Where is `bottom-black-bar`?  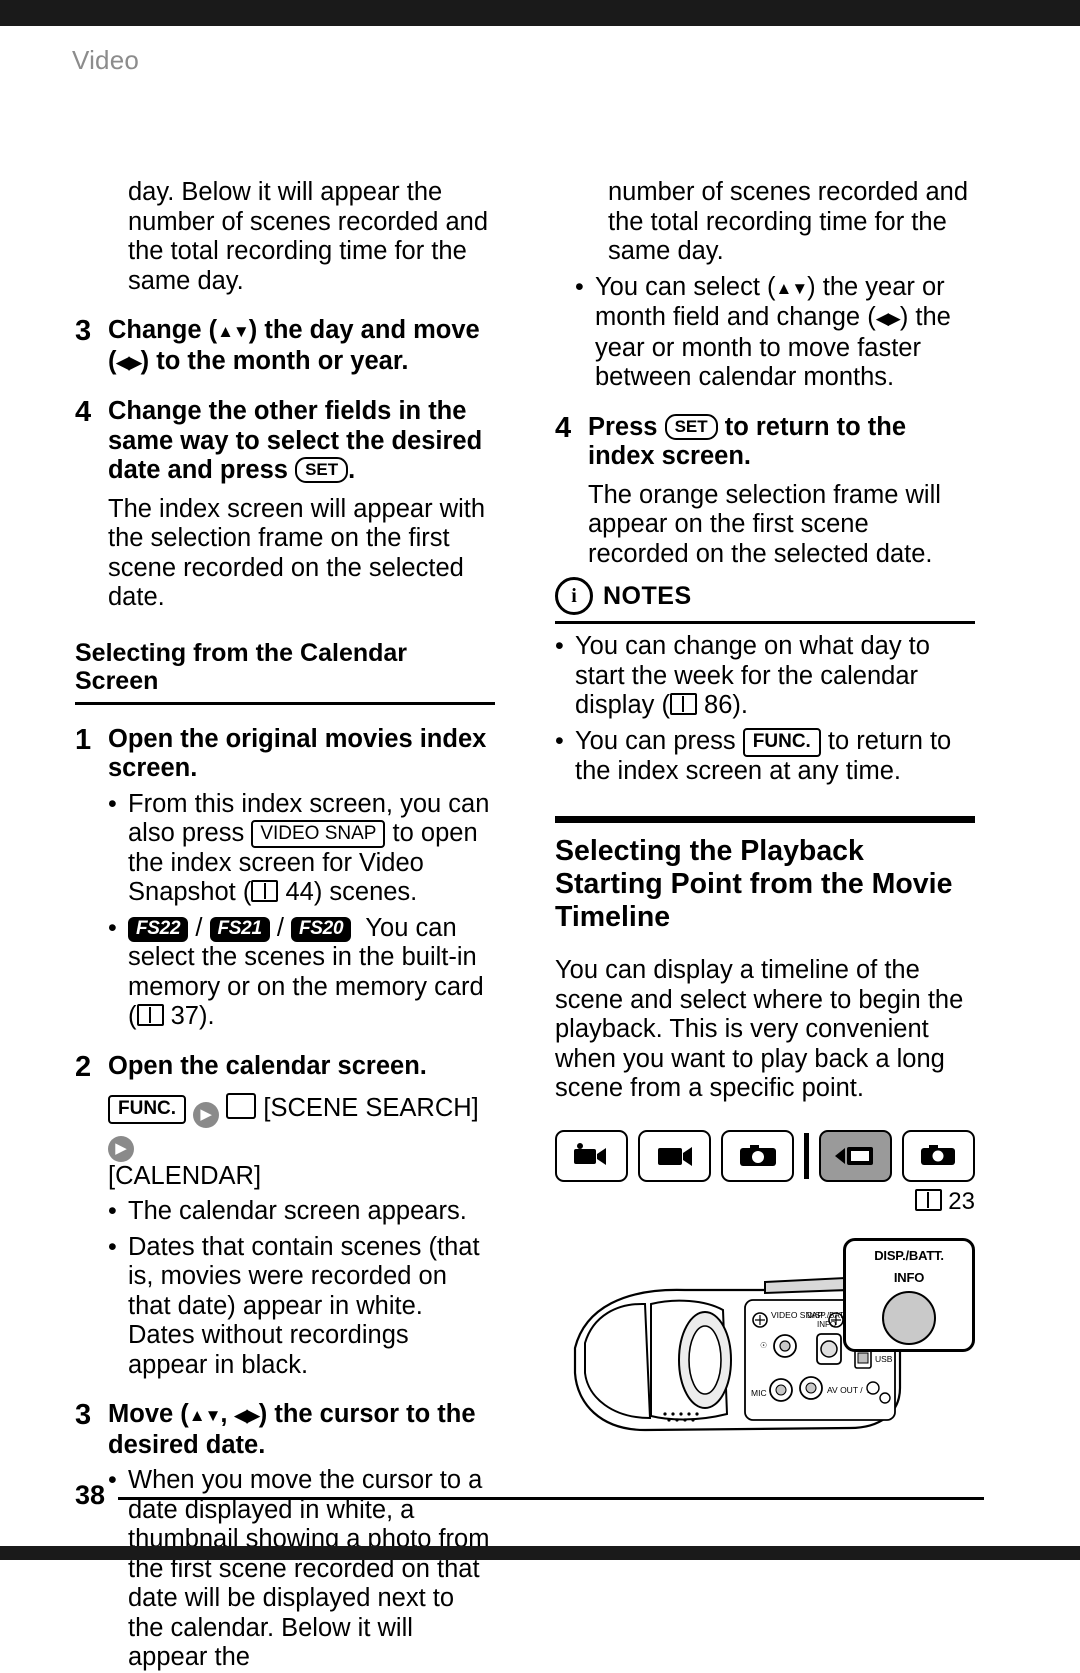
bottom-black-bar is located at coordinates (540, 1553).